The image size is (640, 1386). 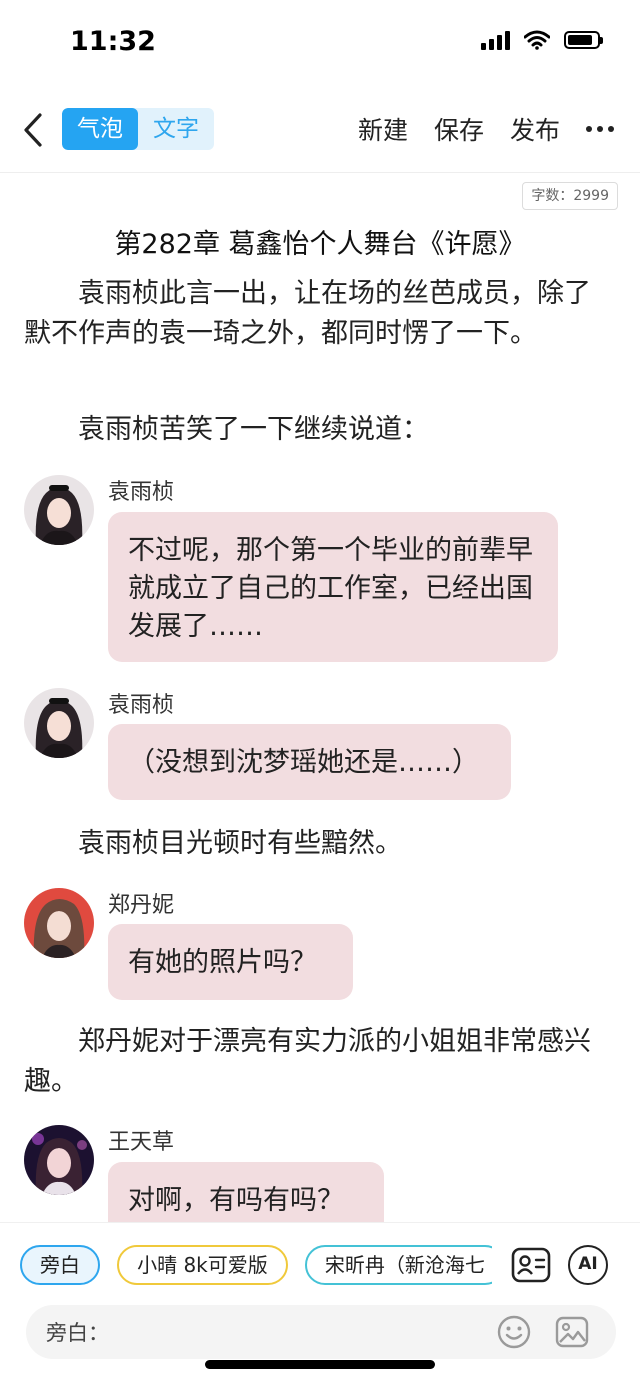 I want to click on new-button: 新建, so click(x=383, y=129).